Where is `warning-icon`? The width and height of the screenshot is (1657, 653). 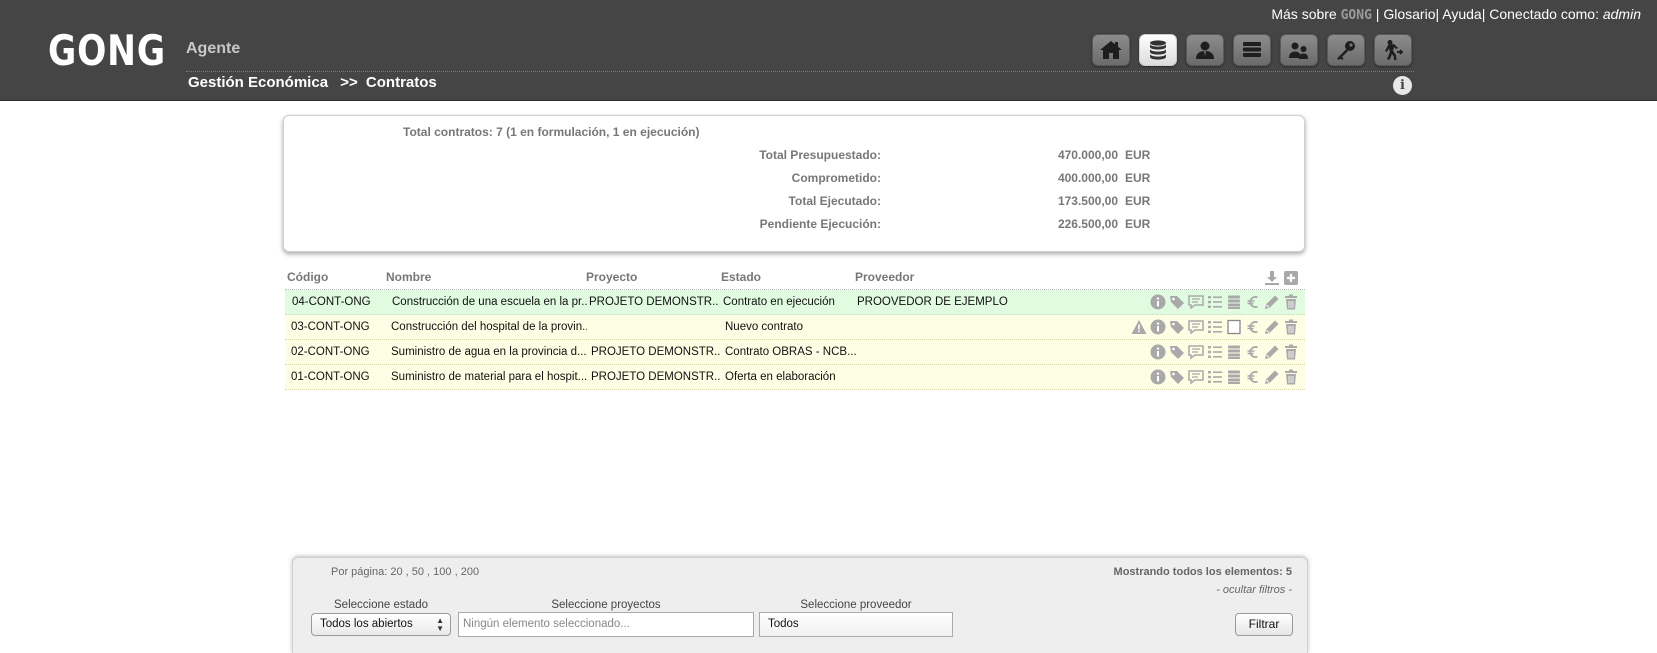 warning-icon is located at coordinates (1138, 326).